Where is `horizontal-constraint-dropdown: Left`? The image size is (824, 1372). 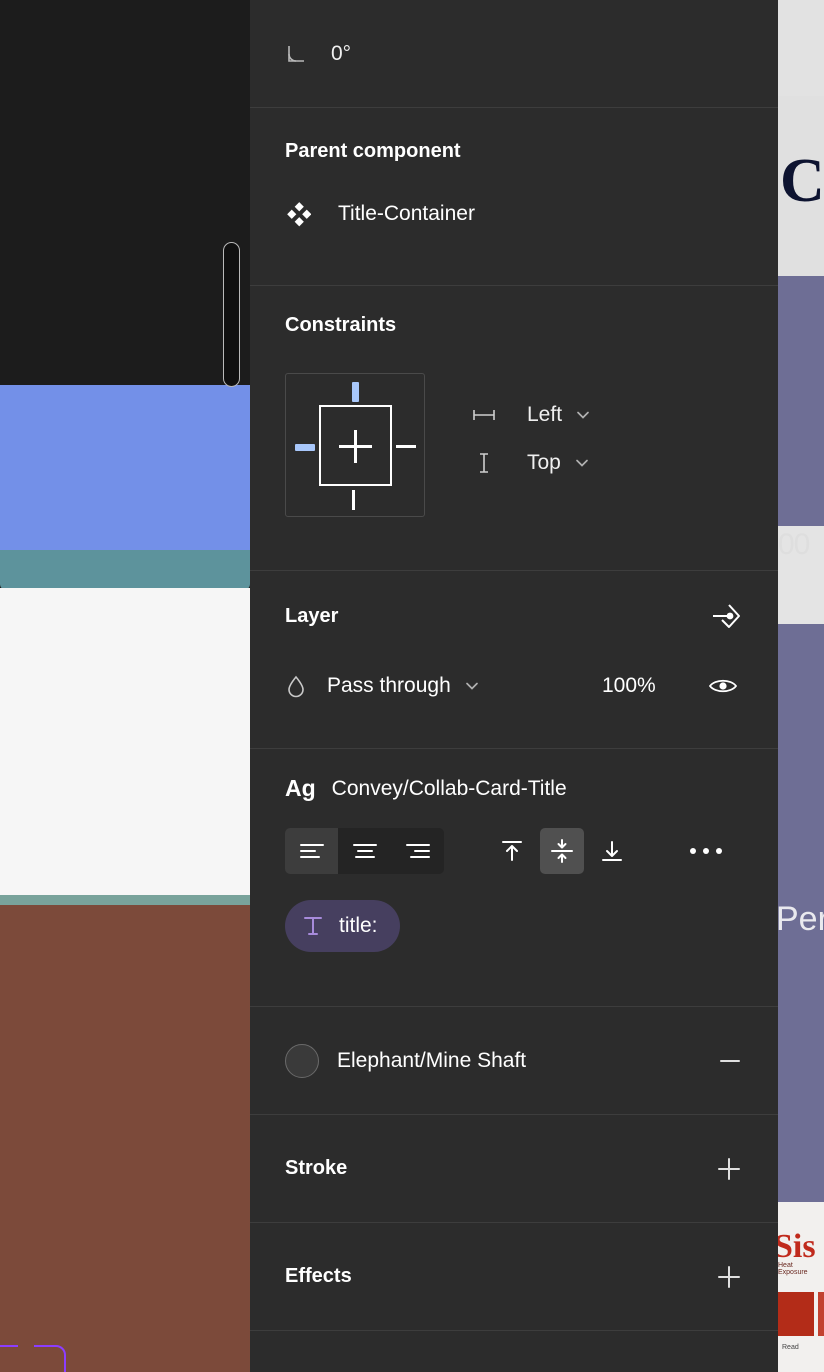 horizontal-constraint-dropdown: Left is located at coordinates (531, 415).